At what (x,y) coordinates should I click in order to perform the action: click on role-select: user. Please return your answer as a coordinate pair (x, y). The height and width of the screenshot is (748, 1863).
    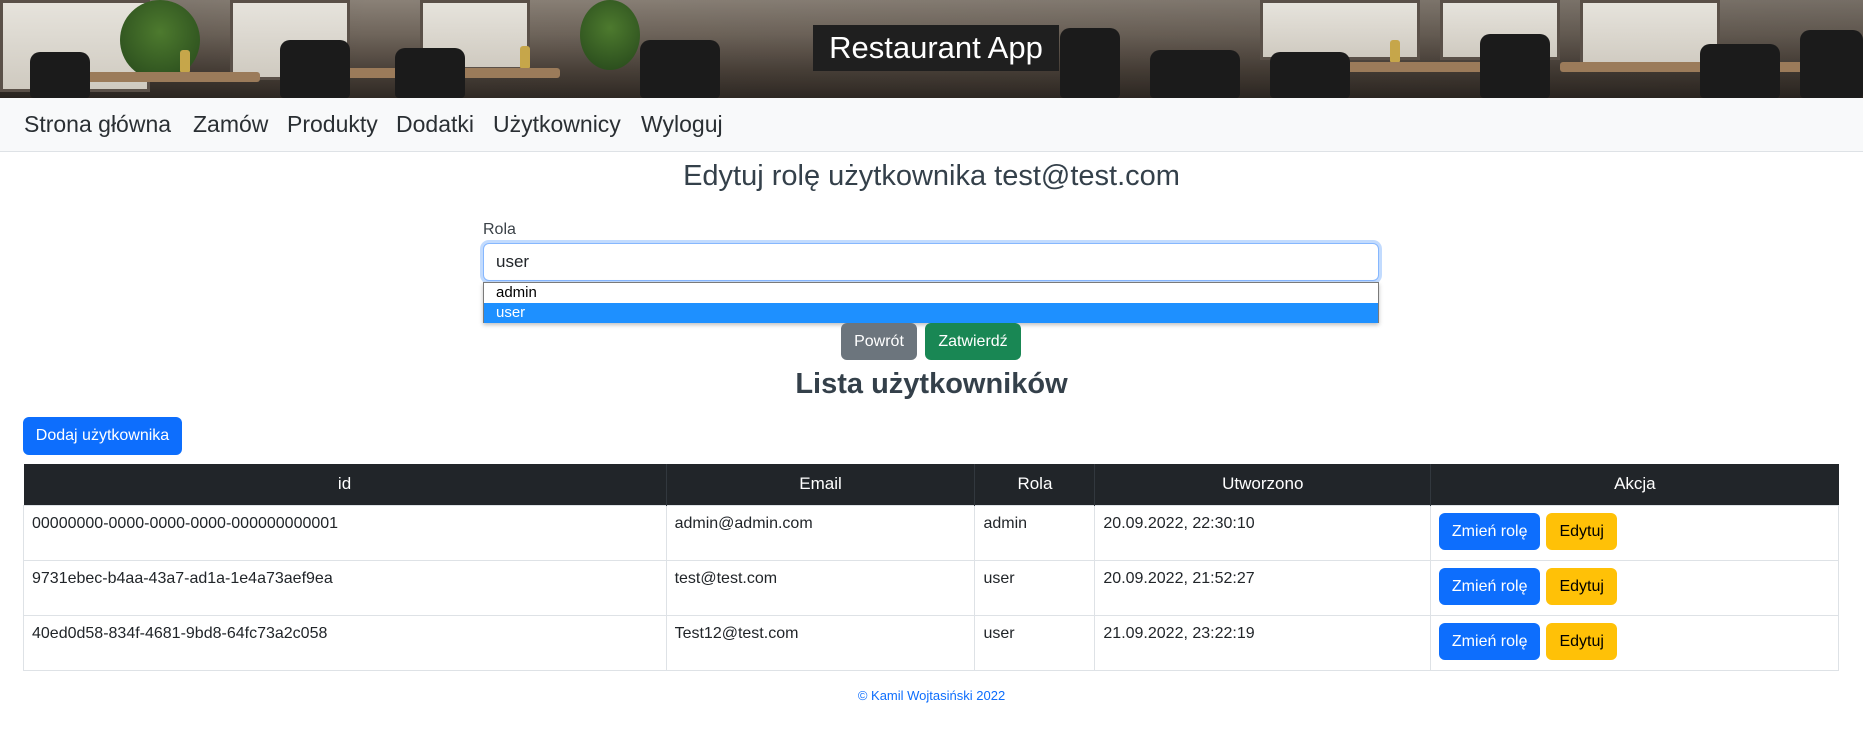
    Looking at the image, I should click on (931, 262).